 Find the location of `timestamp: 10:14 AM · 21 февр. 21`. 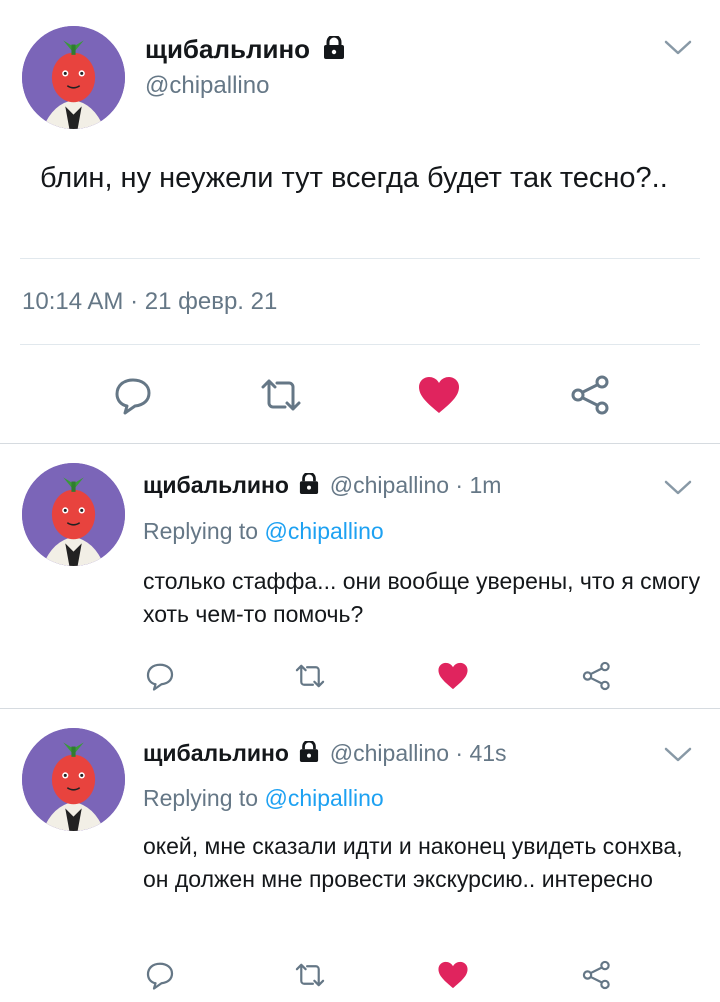

timestamp: 10:14 AM · 21 февр. 21 is located at coordinates (149, 302).